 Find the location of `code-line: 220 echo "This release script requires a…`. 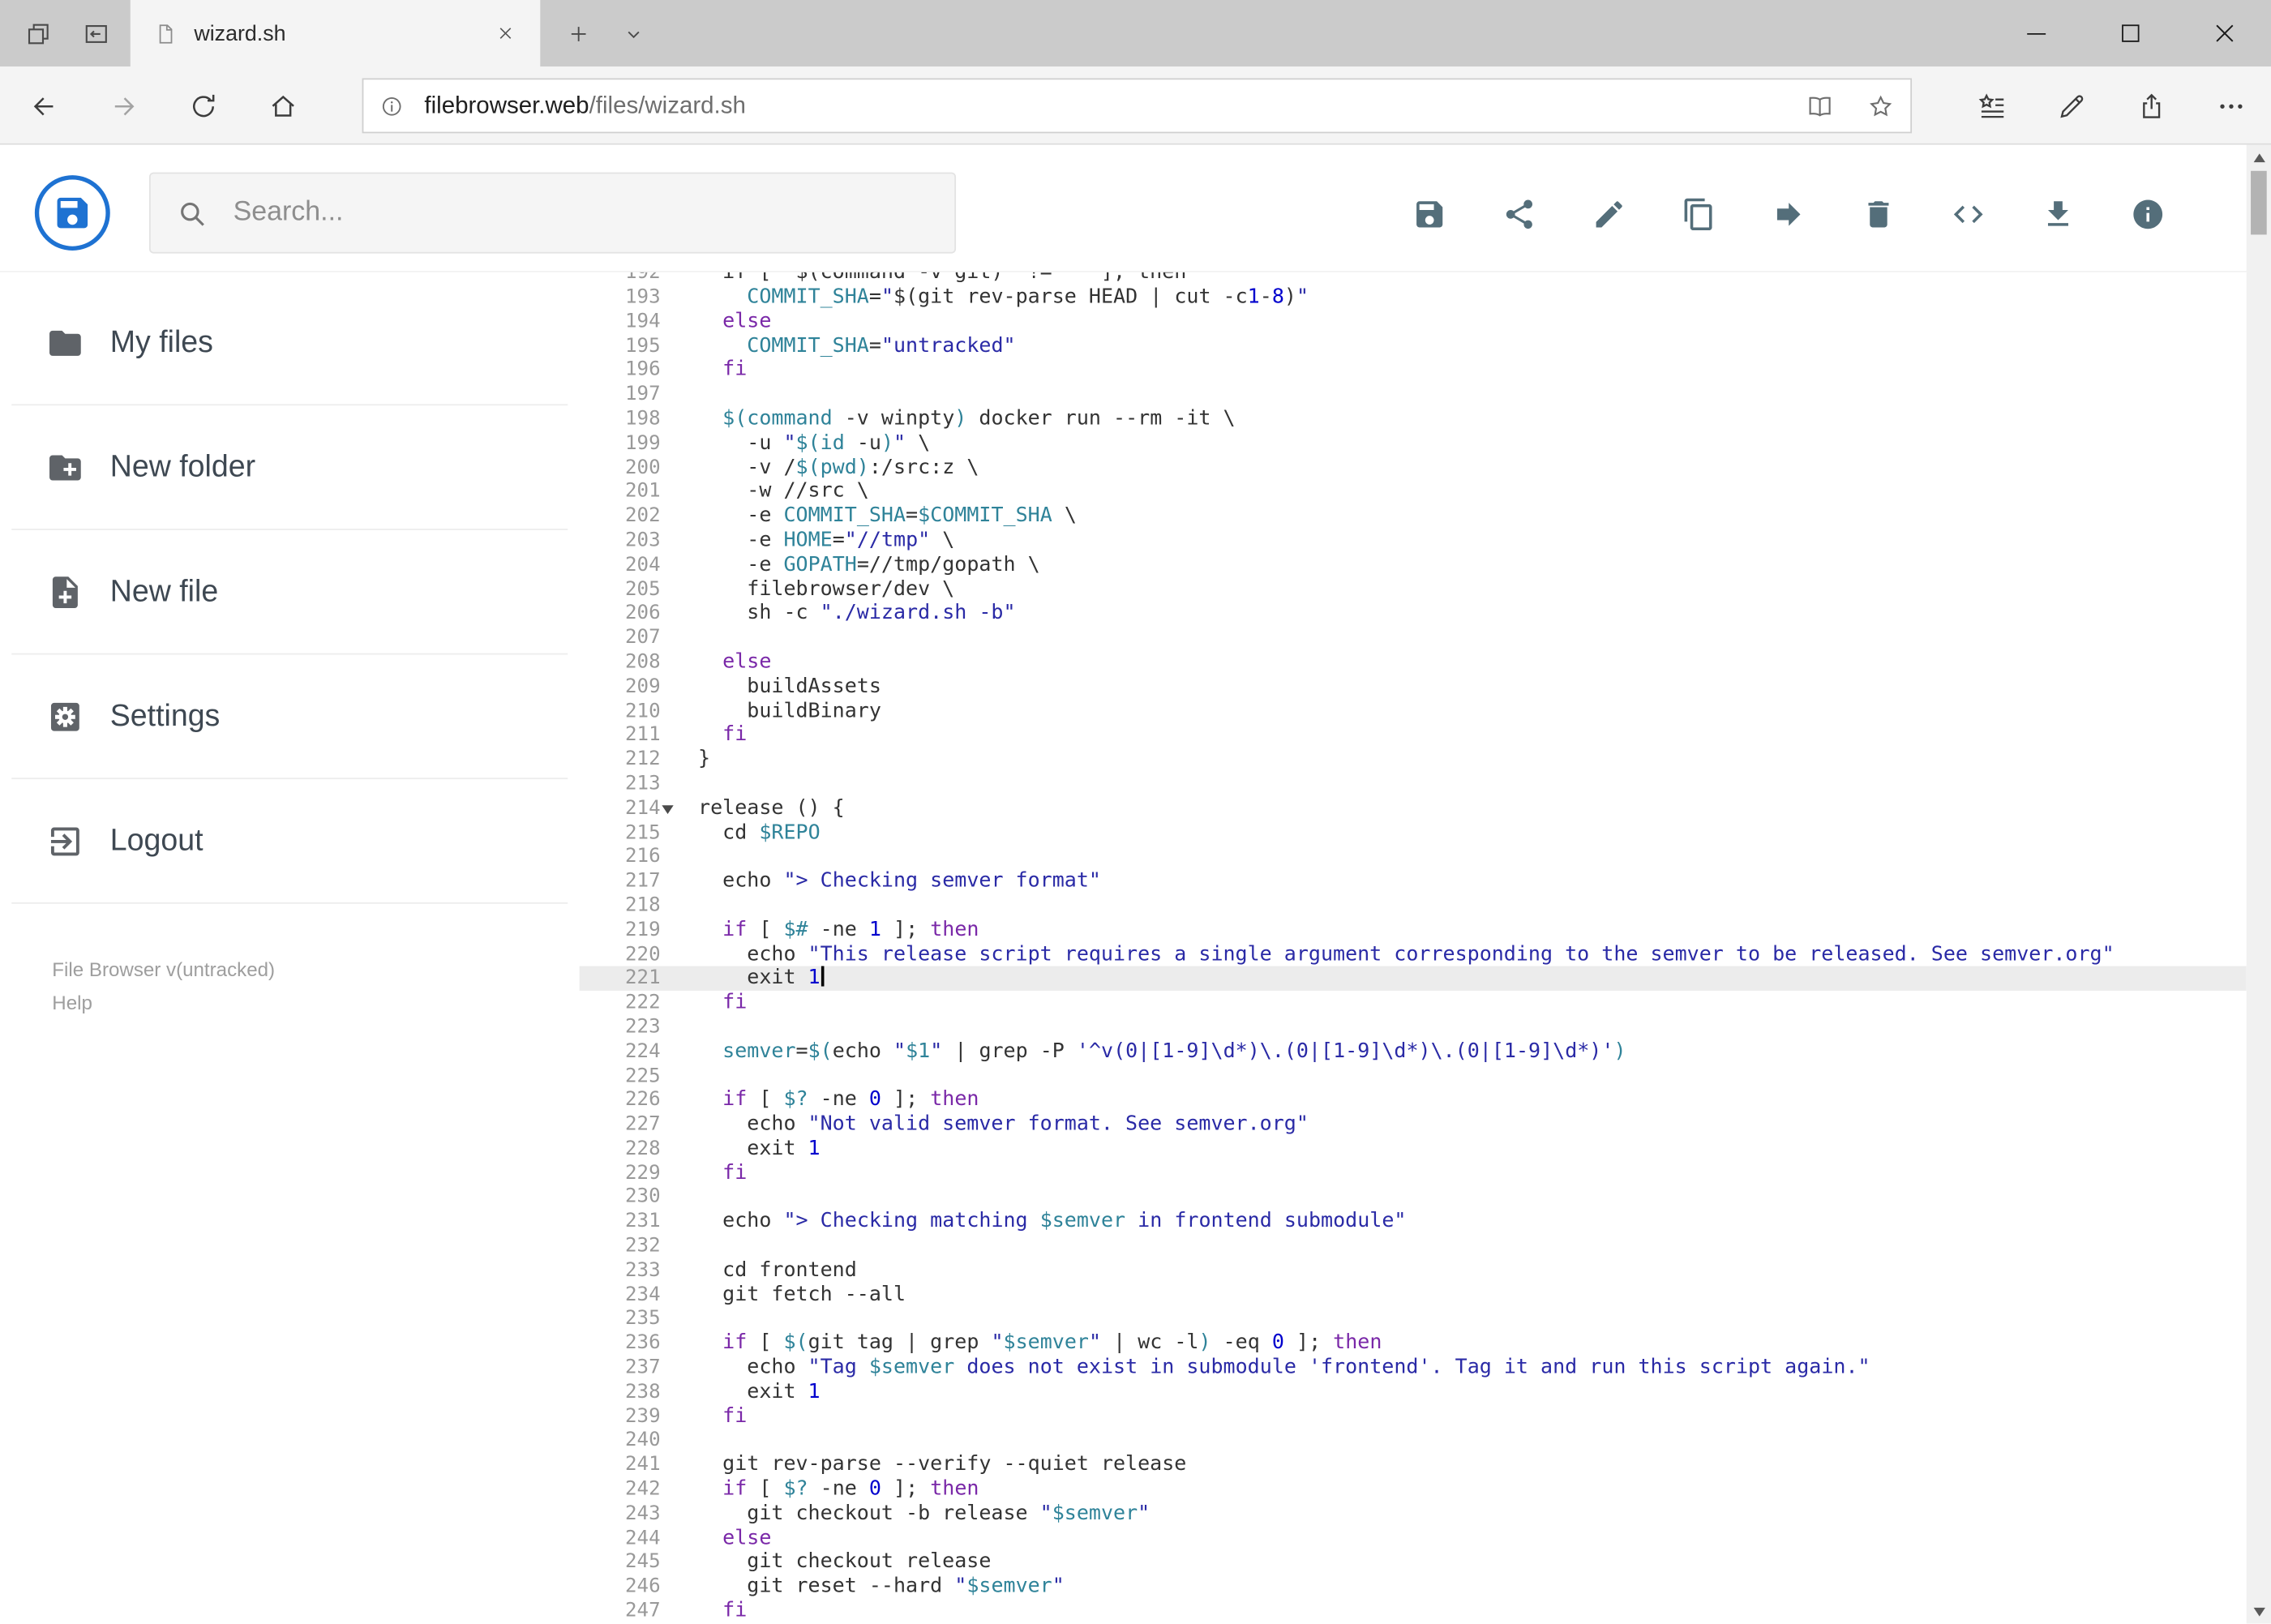

code-line: 220 echo "This release script requires a… is located at coordinates (1414, 954).